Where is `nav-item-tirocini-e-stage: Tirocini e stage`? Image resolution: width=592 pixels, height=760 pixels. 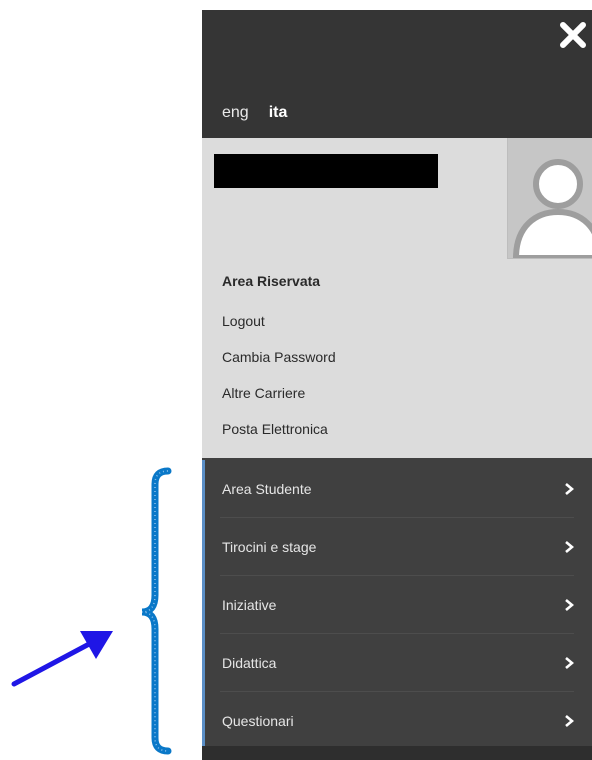 nav-item-tirocini-e-stage: Tirocini e stage is located at coordinates (397, 547).